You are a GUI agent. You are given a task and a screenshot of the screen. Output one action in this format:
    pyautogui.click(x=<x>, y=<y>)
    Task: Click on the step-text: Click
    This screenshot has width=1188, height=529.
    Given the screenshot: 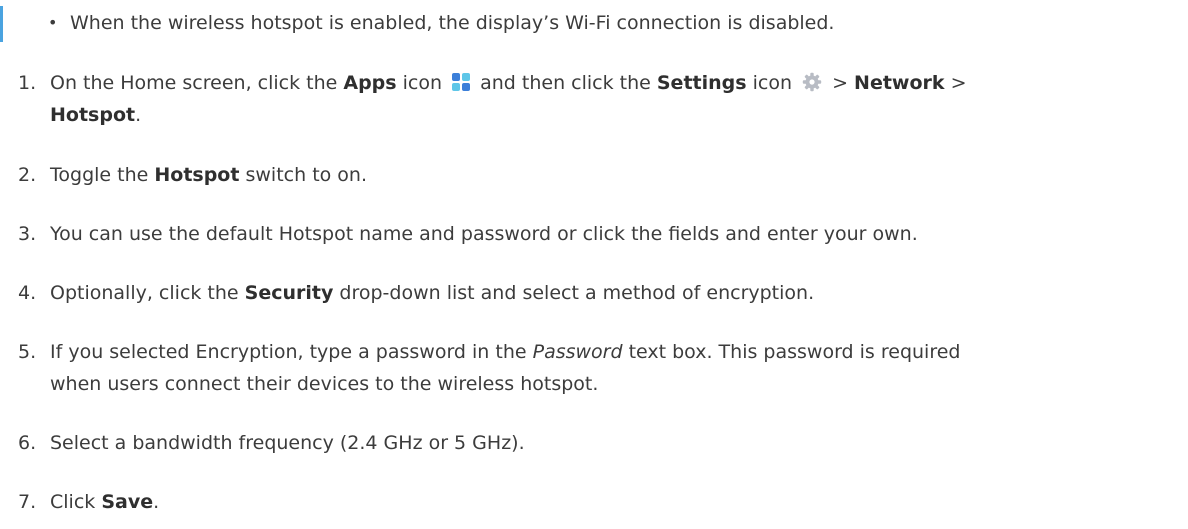 What is the action you would take?
    pyautogui.click(x=76, y=502)
    